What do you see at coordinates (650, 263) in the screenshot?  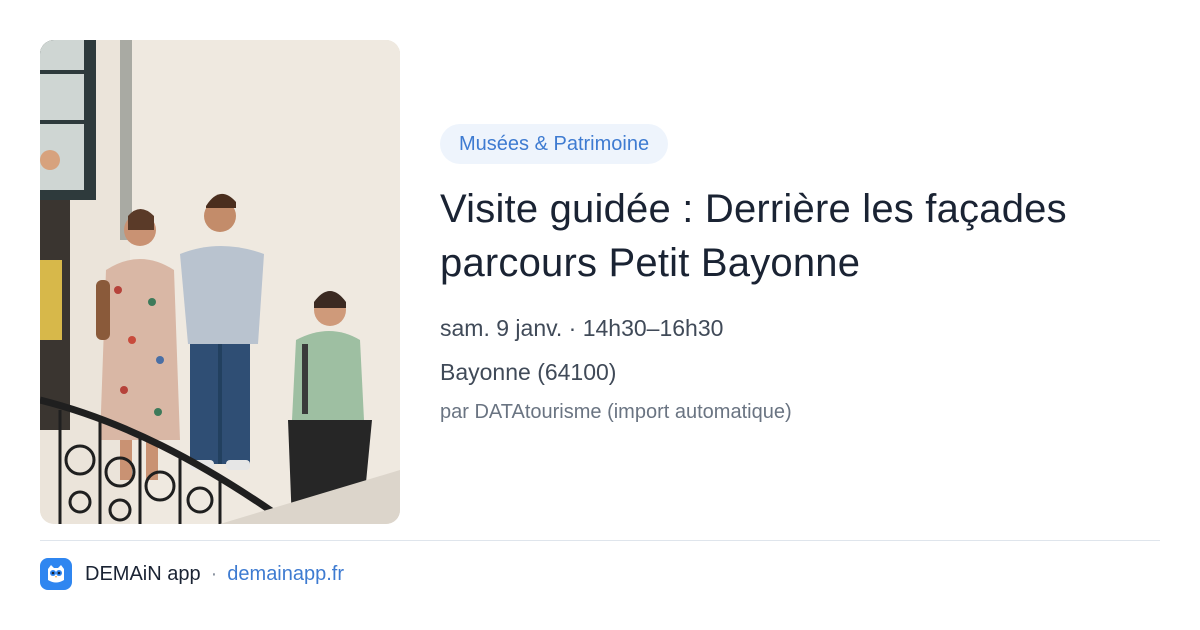 I see `event-title-line-2: parcours Petit Bayonne` at bounding box center [650, 263].